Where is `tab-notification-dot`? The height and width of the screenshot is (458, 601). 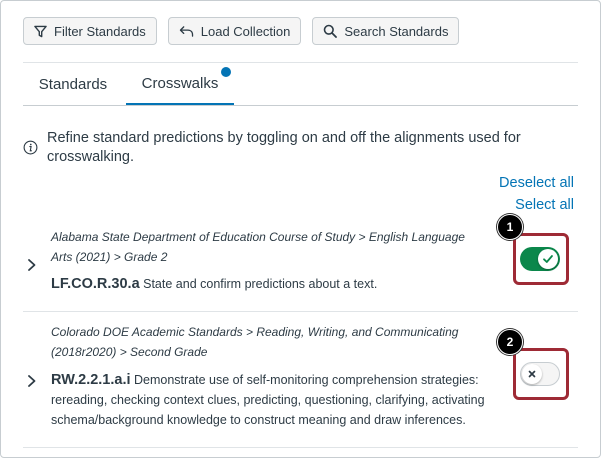
tab-notification-dot is located at coordinates (226, 72).